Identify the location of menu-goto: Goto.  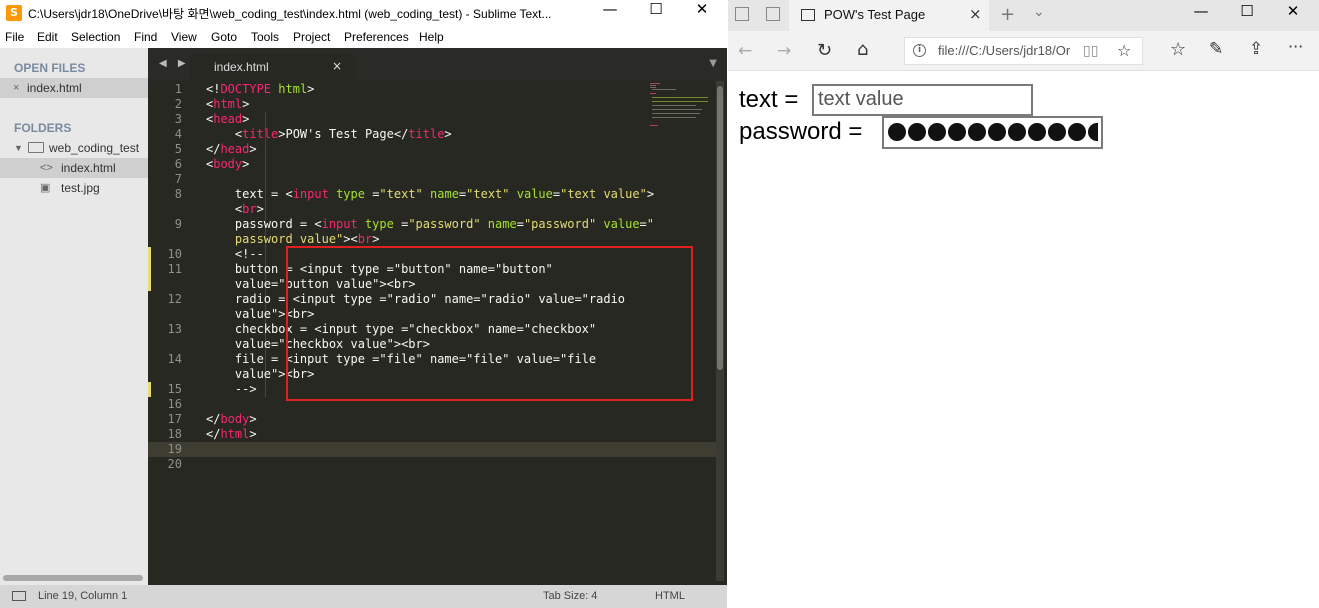
(224, 37).